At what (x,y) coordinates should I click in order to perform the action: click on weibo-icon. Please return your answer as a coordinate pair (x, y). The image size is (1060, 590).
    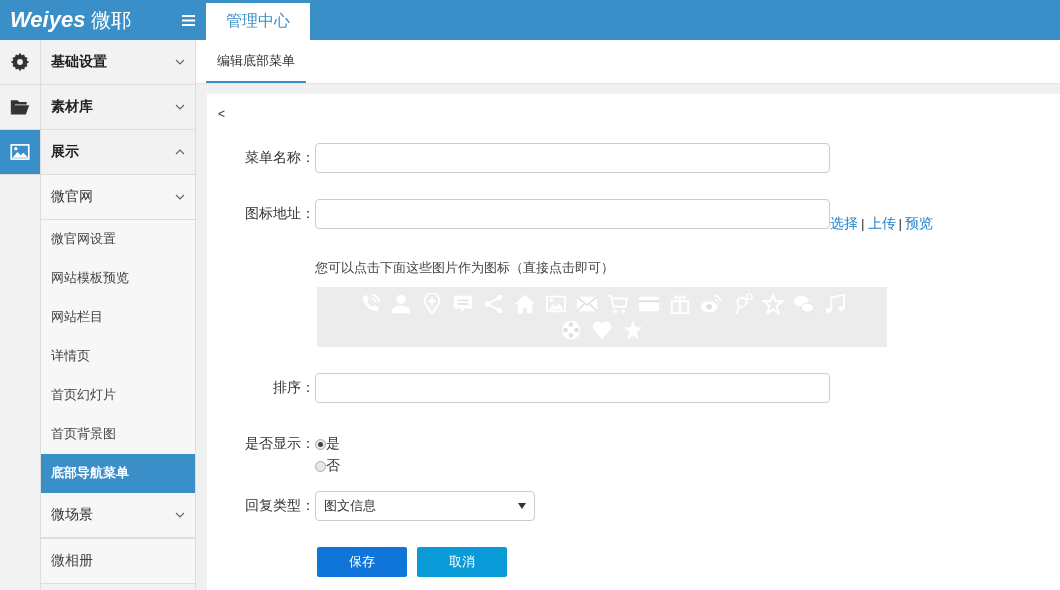
    Looking at the image, I should click on (710, 304).